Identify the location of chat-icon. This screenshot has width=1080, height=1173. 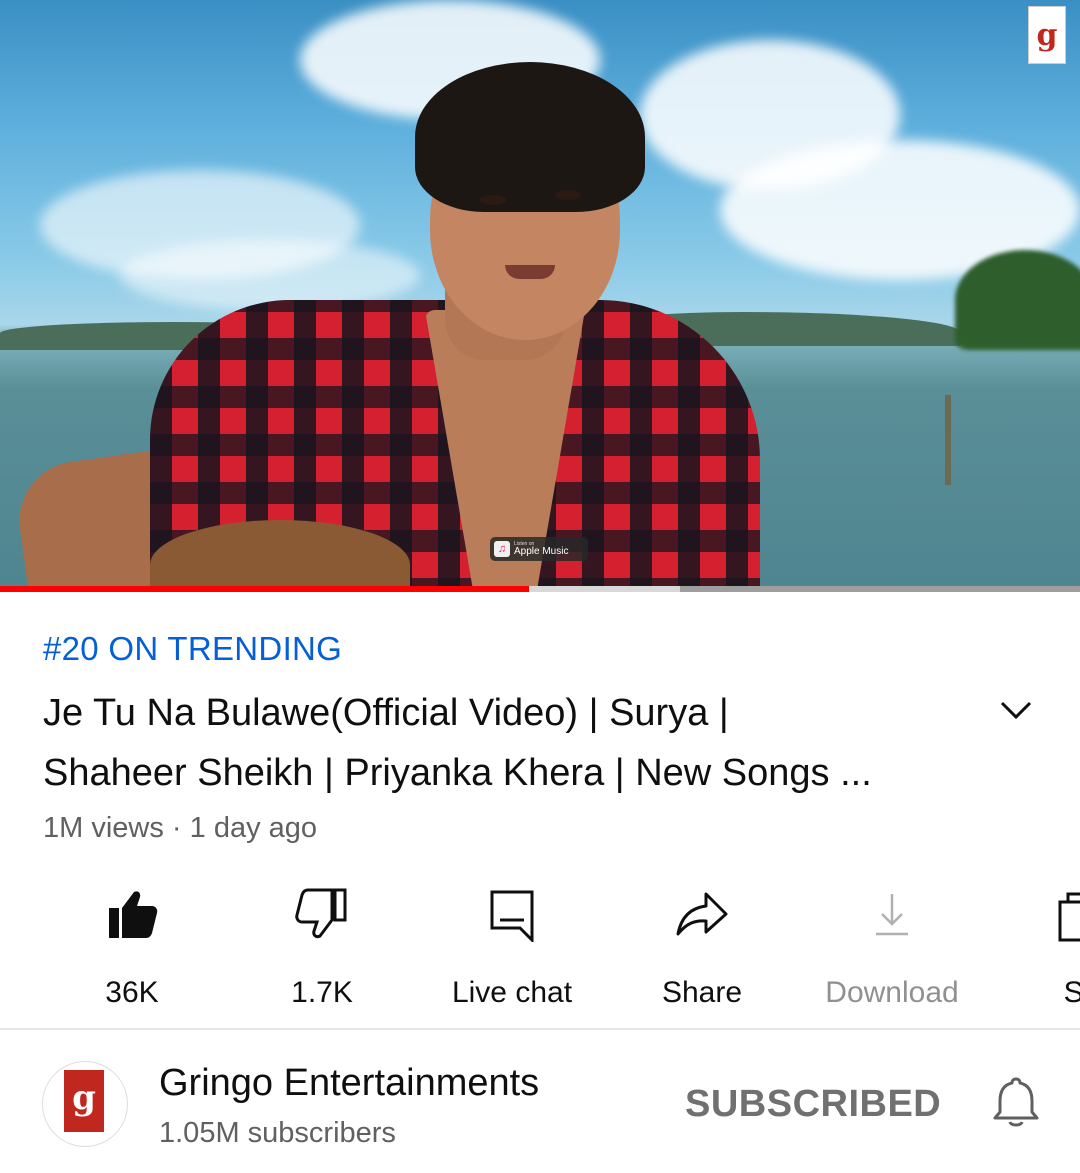
(512, 916).